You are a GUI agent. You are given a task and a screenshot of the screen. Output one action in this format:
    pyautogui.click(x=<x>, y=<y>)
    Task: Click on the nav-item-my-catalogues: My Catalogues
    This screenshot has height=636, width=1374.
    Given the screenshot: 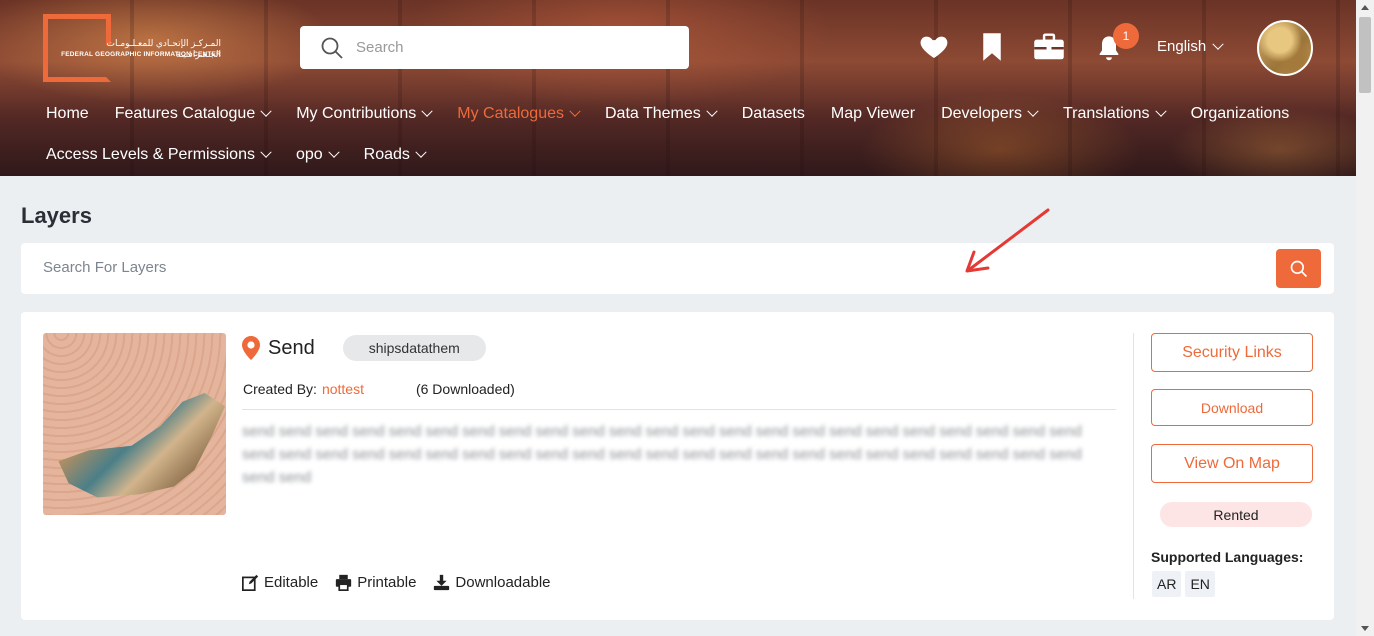 What is the action you would take?
    pyautogui.click(x=519, y=114)
    